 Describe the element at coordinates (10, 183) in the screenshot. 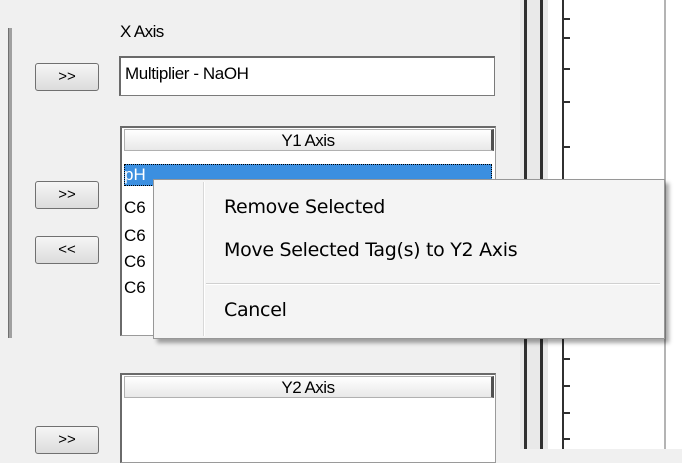

I see `left-panel-divider` at that location.